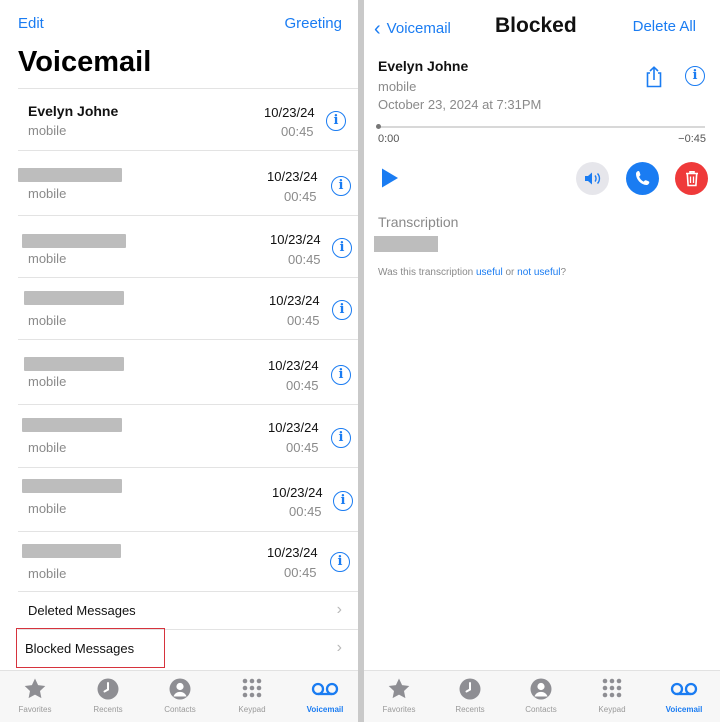 This screenshot has width=720, height=722. I want to click on deleted-messages-row: Deleted Messages ›, so click(188, 610).